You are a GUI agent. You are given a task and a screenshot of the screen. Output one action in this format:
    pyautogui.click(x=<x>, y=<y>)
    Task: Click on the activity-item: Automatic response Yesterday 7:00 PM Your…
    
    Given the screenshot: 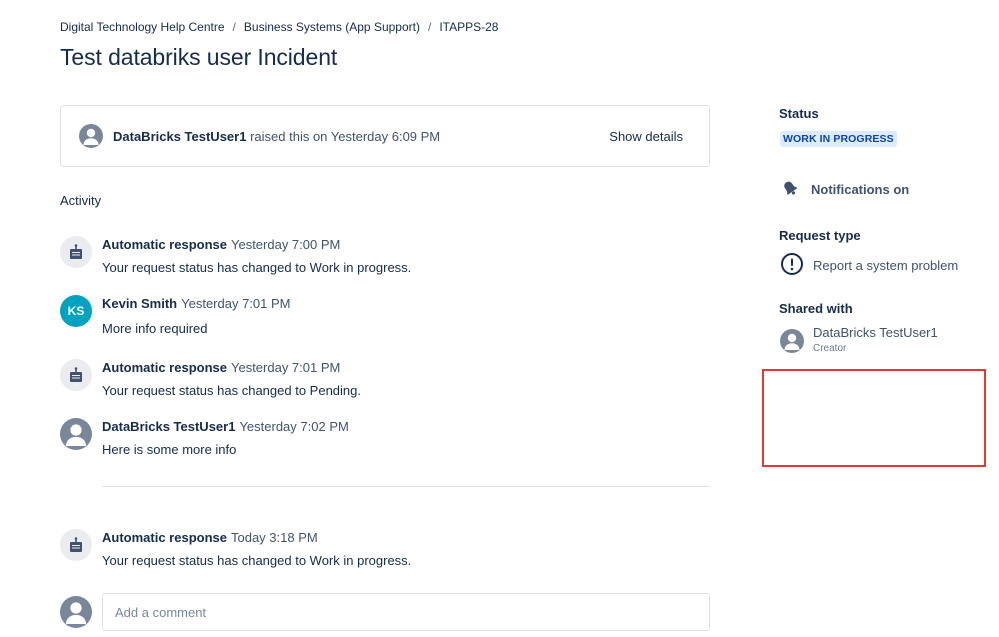 What is the action you would take?
    pyautogui.click(x=235, y=256)
    